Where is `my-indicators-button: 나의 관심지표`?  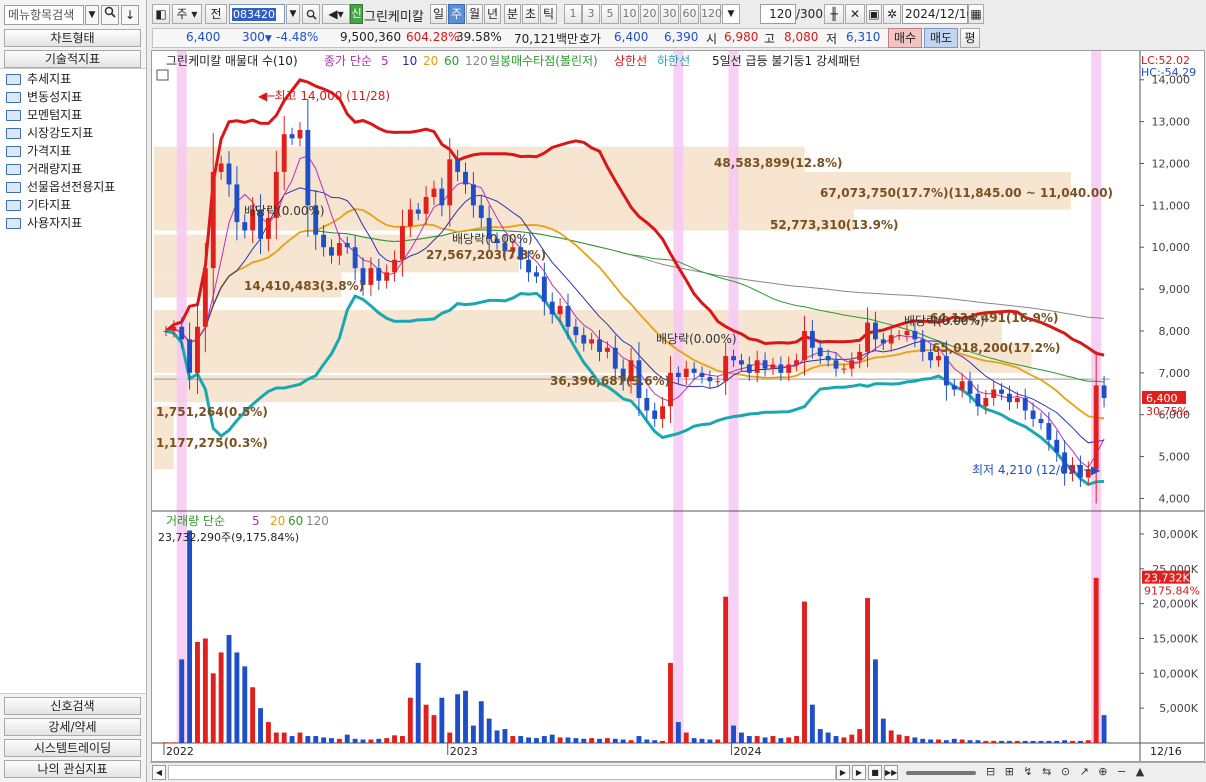 my-indicators-button: 나의 관심지표 is located at coordinates (72, 769).